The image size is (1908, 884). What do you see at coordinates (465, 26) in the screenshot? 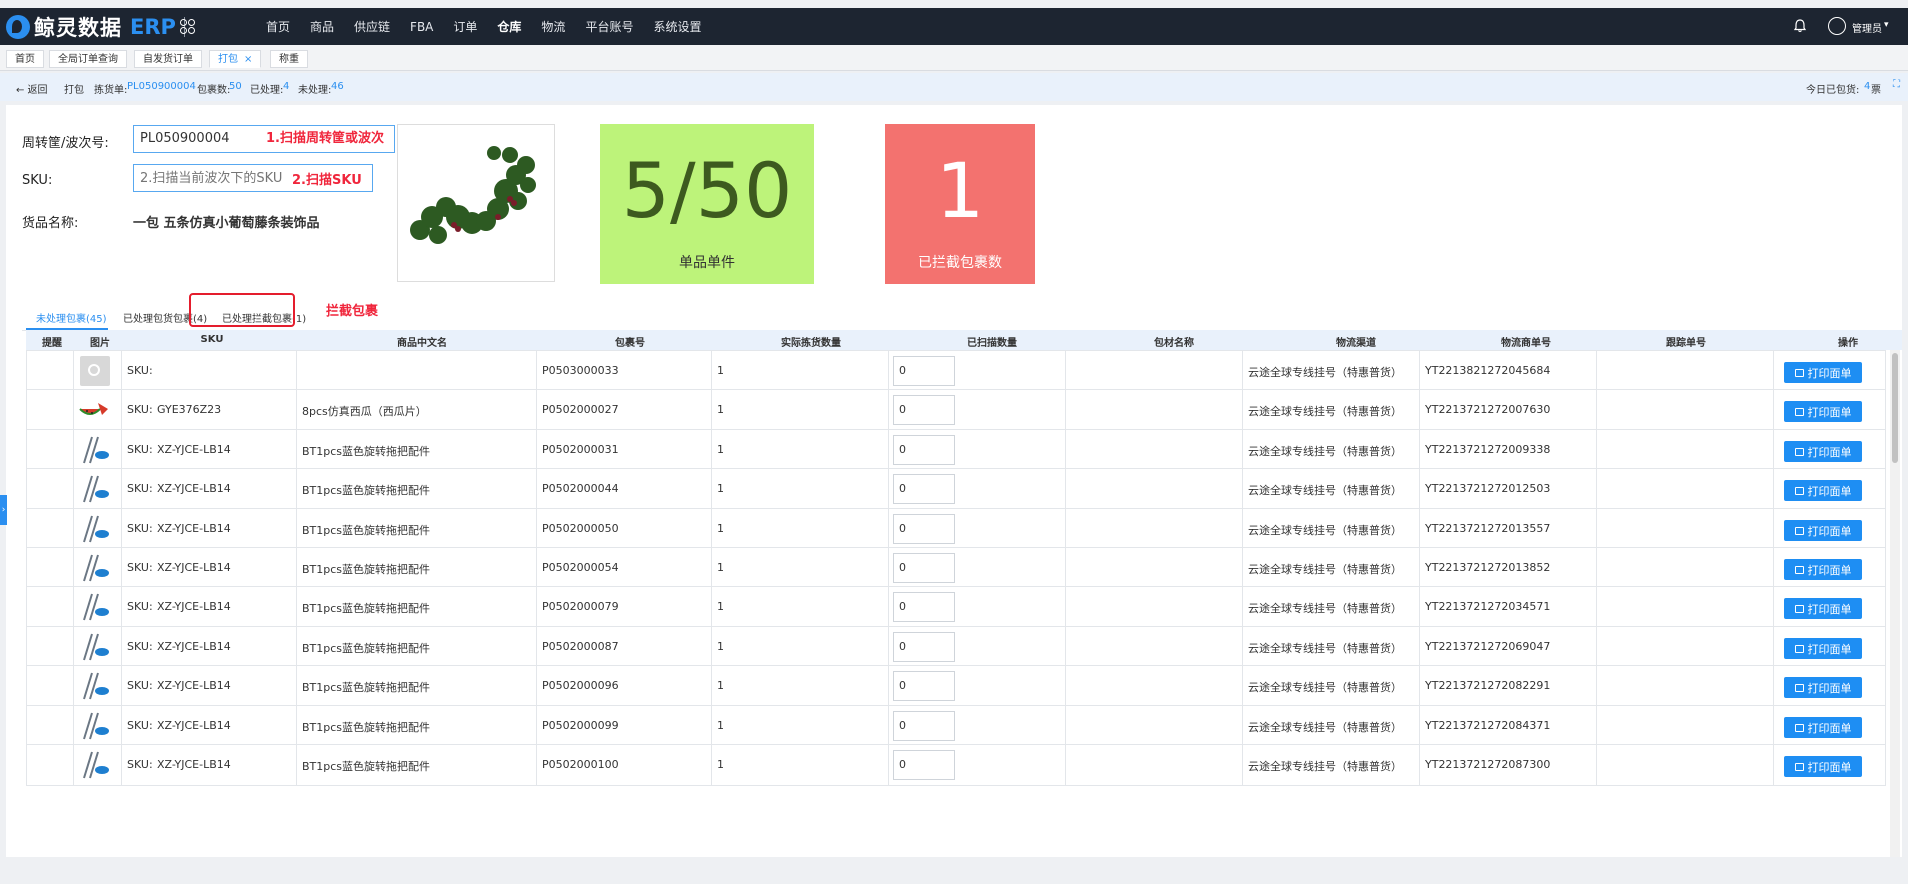
I see `nav-item: 订单` at bounding box center [465, 26].